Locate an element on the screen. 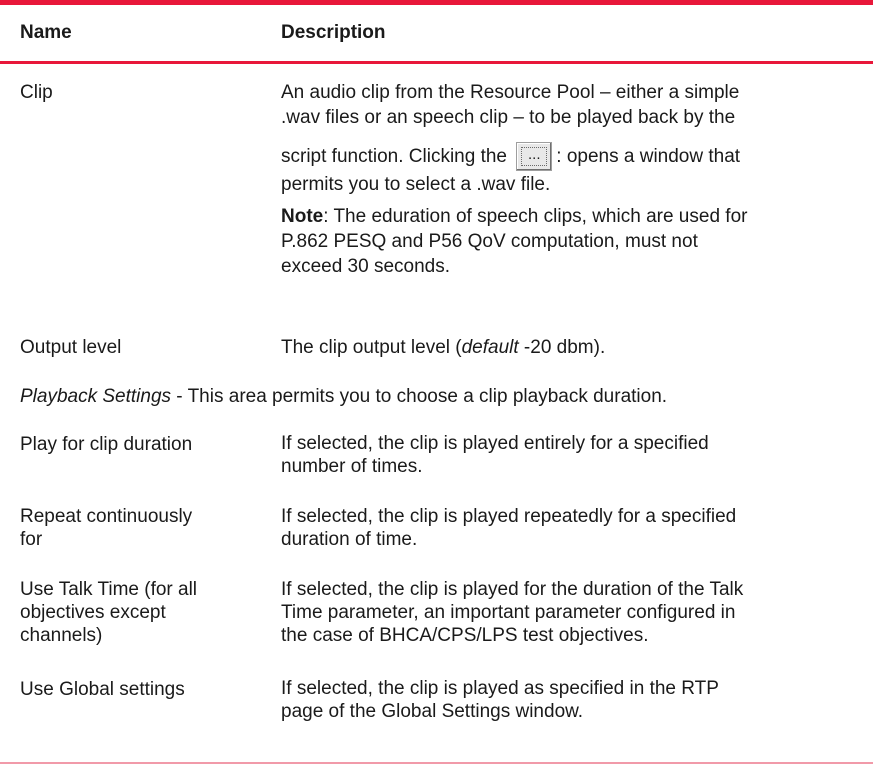 The image size is (873, 765). table-top-rule is located at coordinates (436, 2).